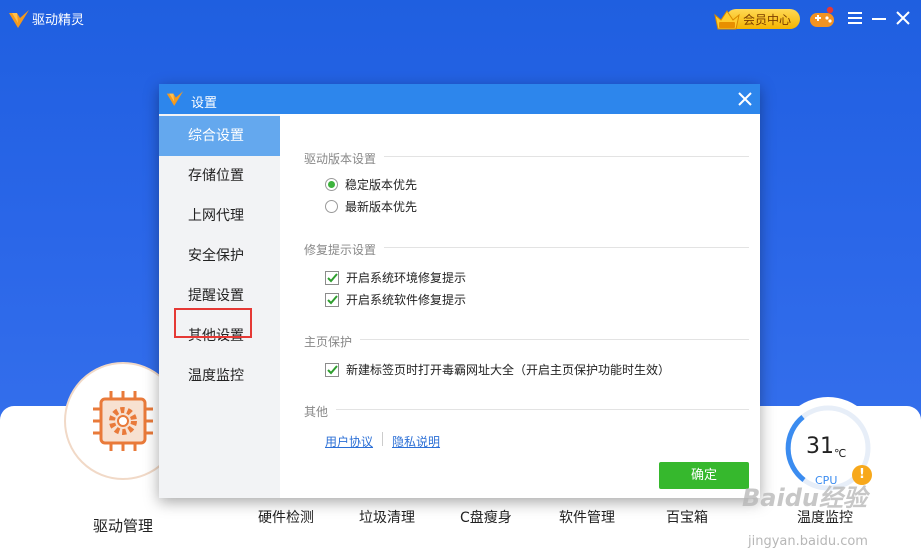 Image resolution: width=921 pixels, height=560 pixels. What do you see at coordinates (286, 517) in the screenshot?
I see `tool-hardware-check: 硬件检测` at bounding box center [286, 517].